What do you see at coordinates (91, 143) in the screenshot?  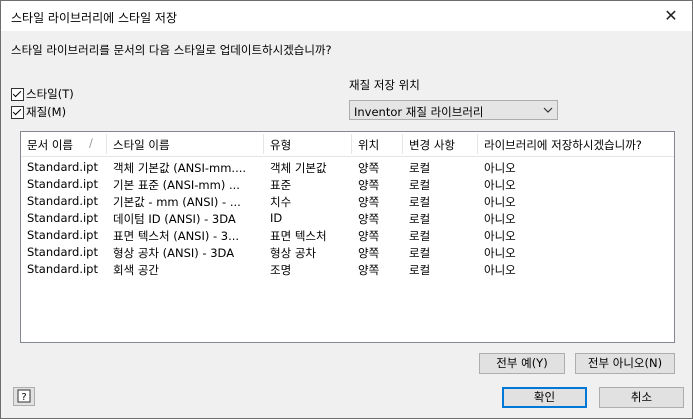 I see `sort-indicator-icon: /` at bounding box center [91, 143].